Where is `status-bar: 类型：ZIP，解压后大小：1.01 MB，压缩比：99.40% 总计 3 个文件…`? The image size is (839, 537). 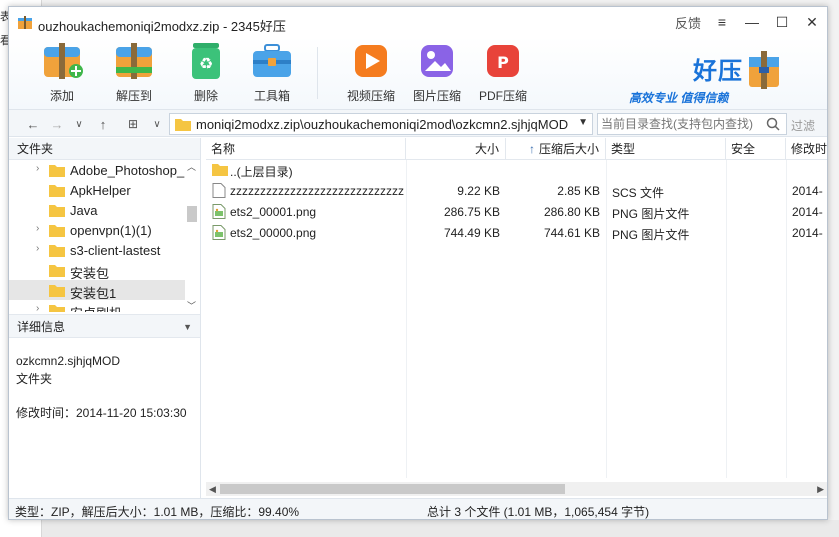 status-bar: 类型：ZIP，解压后大小：1.01 MB，压缩比：99.40% 总计 3 个文件… is located at coordinates (418, 508).